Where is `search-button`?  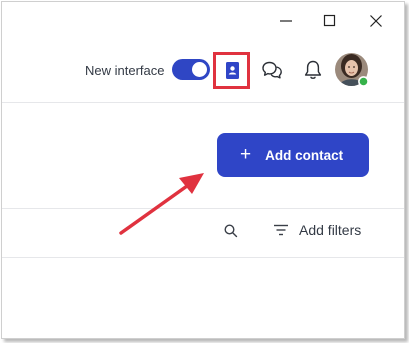
search-button is located at coordinates (231, 231).